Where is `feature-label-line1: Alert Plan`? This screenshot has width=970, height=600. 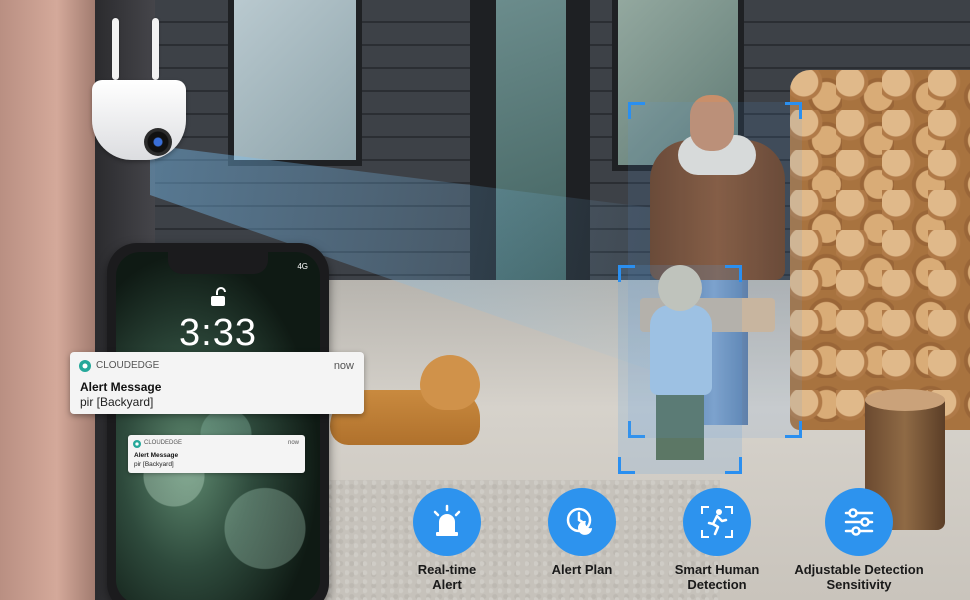
feature-label-line1: Alert Plan is located at coordinates (582, 569).